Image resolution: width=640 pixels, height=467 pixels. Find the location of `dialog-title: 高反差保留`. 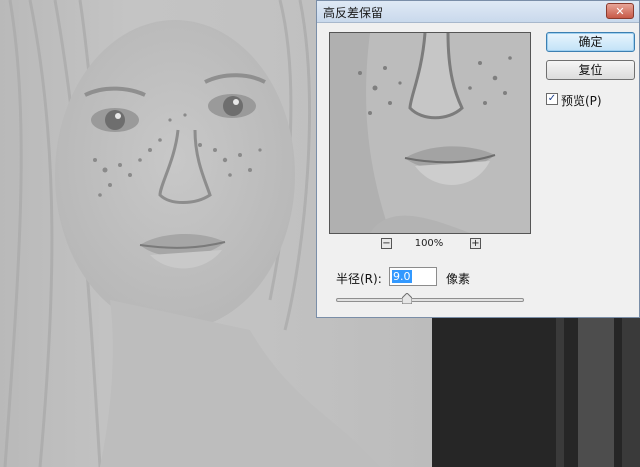

dialog-title: 高反差保留 is located at coordinates (353, 13).